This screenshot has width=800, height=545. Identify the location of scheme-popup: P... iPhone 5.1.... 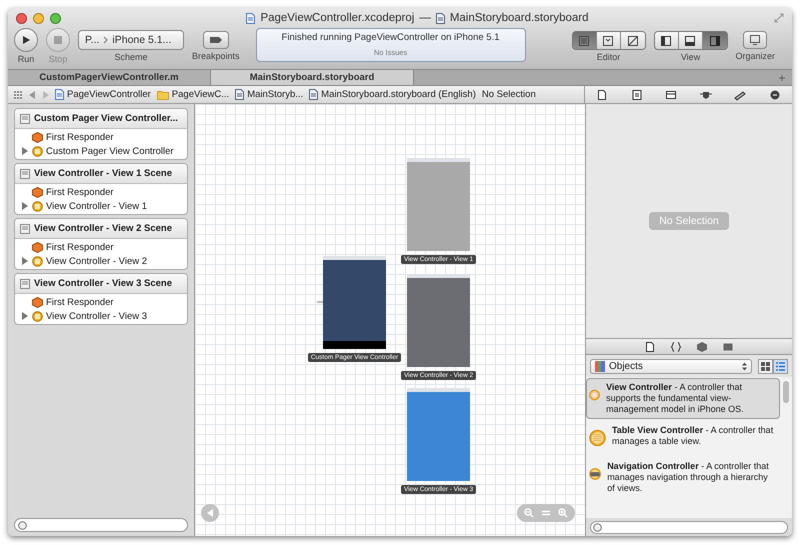
(131, 40).